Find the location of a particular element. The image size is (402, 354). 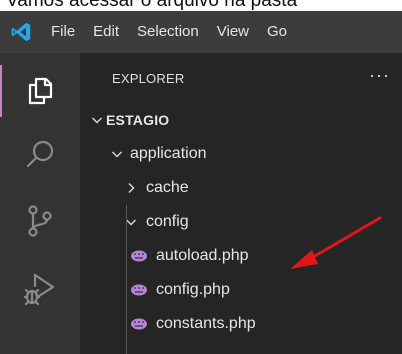

tree-folder-cache: cache is located at coordinates (241, 188).